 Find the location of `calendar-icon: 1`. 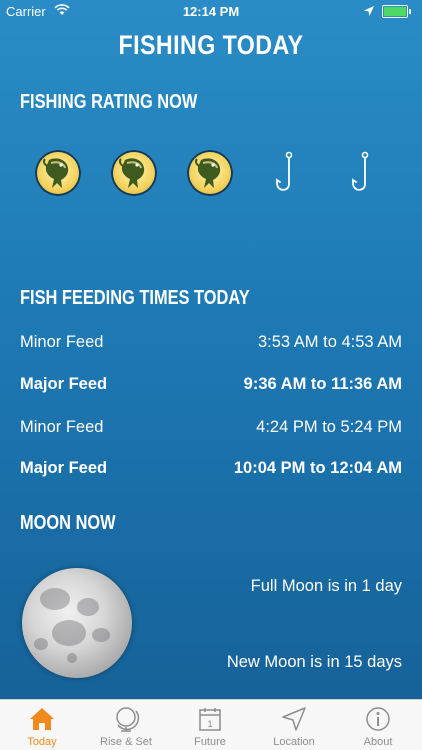

calendar-icon: 1 is located at coordinates (210, 719).